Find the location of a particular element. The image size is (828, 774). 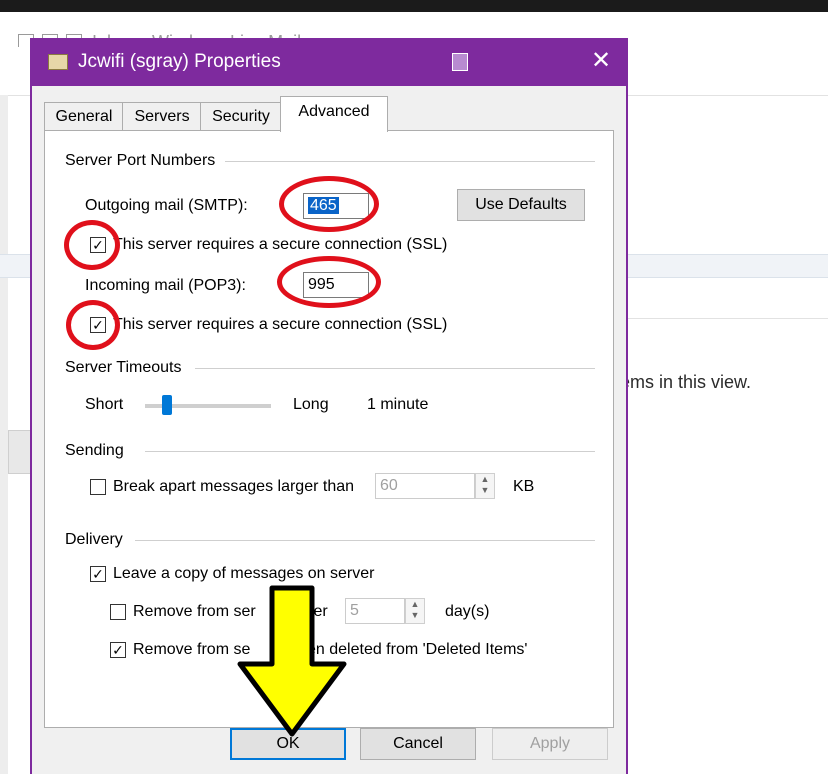

annotation-arrow is located at coordinates (292, 661).